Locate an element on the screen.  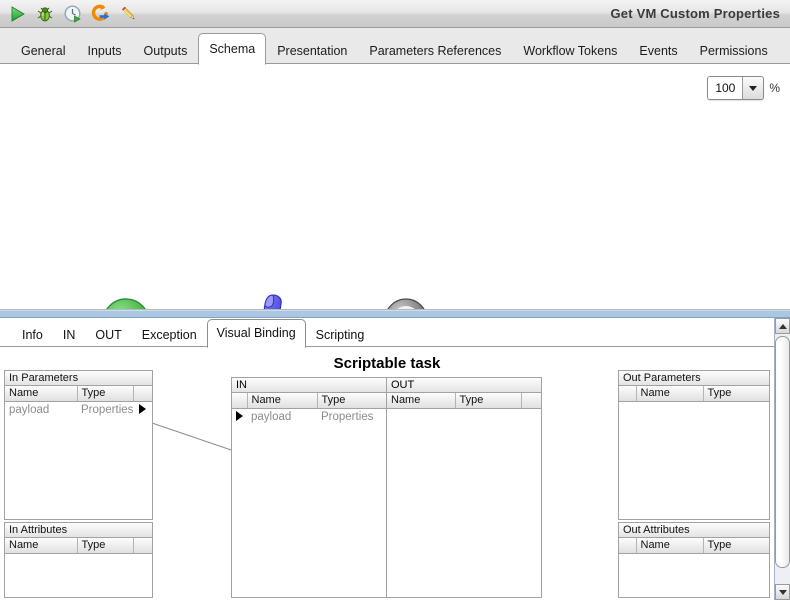
subtab-exception: Exception is located at coordinates (169, 335).